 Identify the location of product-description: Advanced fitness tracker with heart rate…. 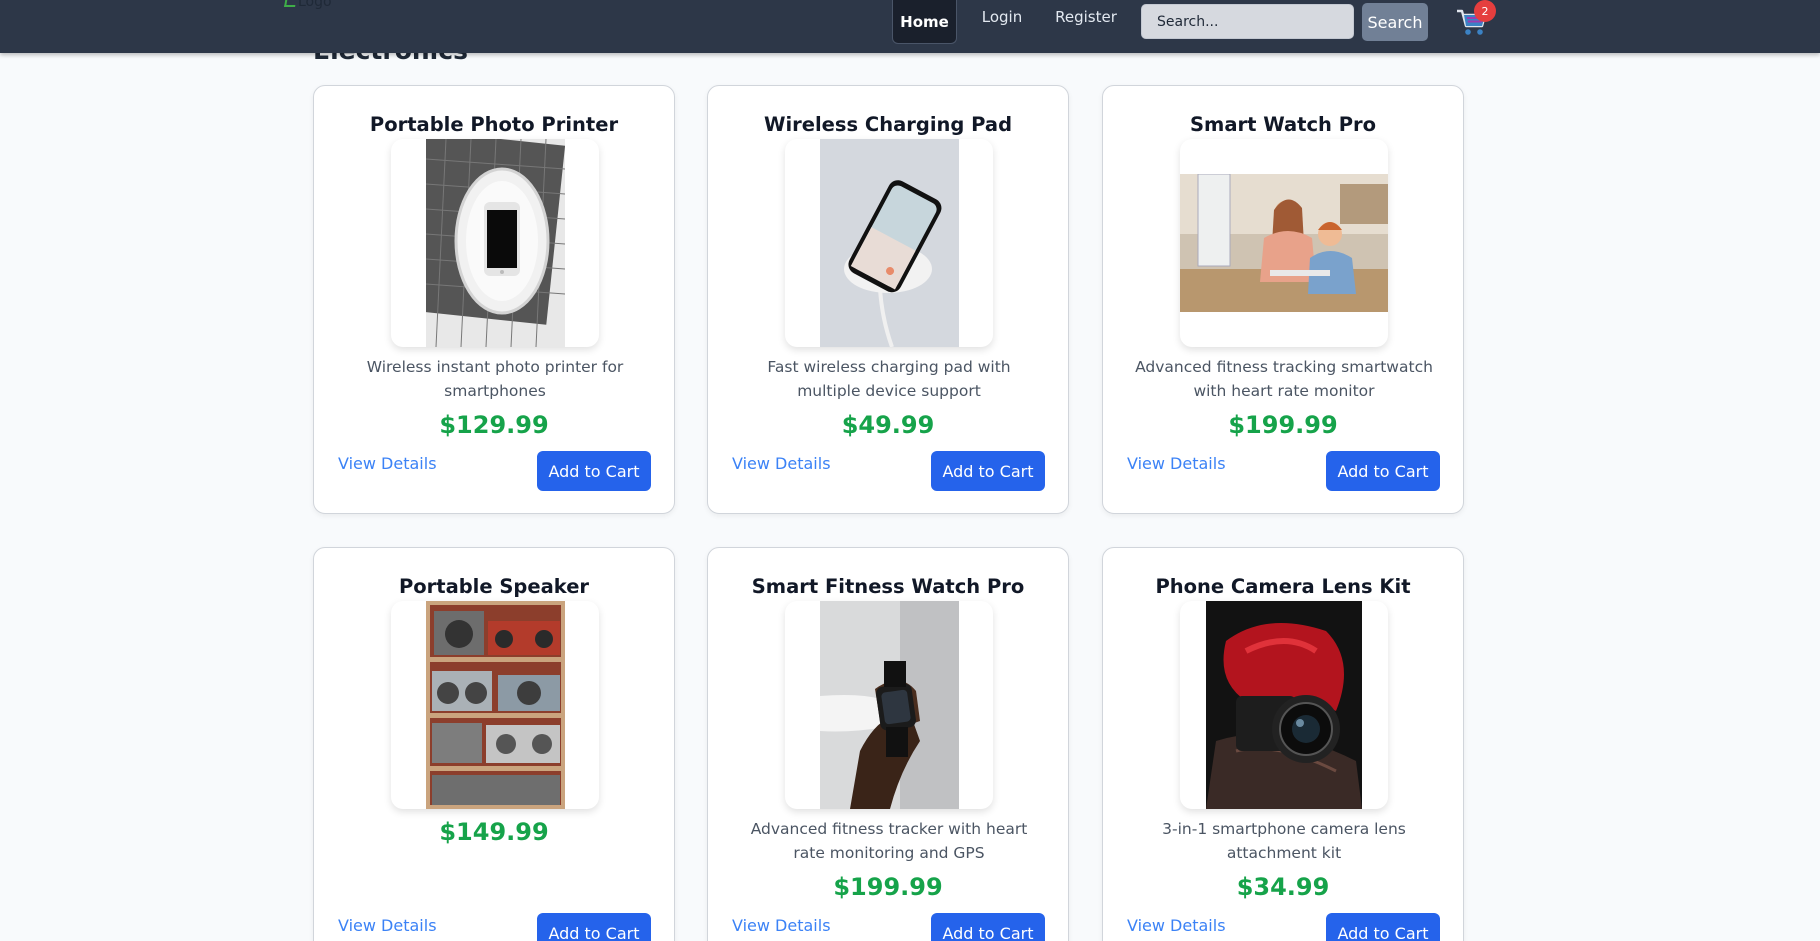
(889, 841).